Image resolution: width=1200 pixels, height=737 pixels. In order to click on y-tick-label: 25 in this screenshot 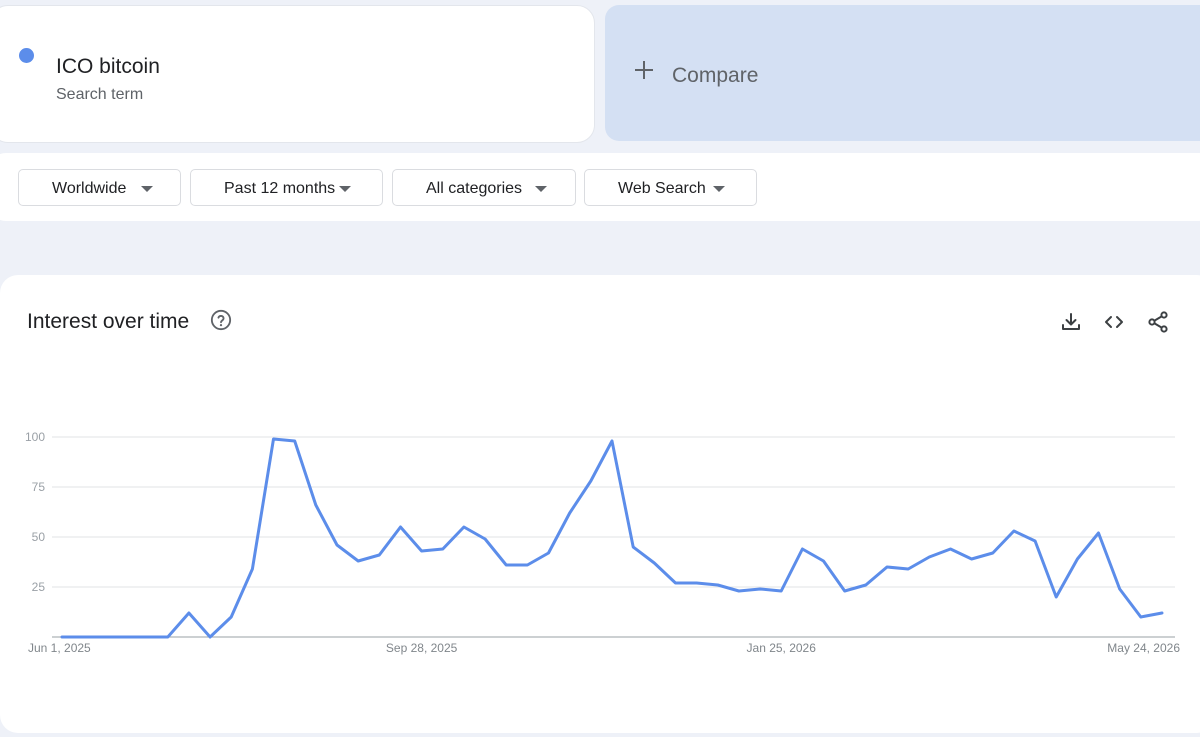, I will do `click(39, 587)`.